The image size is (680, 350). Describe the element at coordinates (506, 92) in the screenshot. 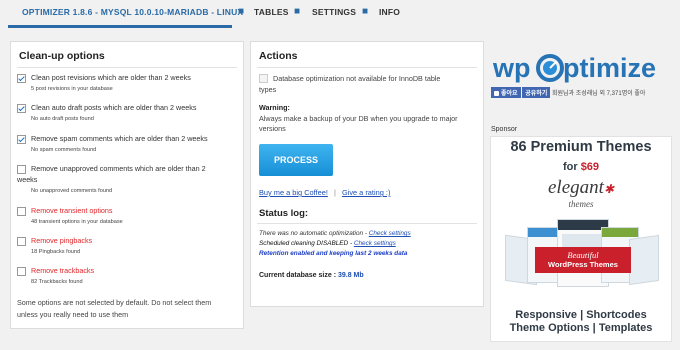

I see `like-button: 좋아요` at that location.